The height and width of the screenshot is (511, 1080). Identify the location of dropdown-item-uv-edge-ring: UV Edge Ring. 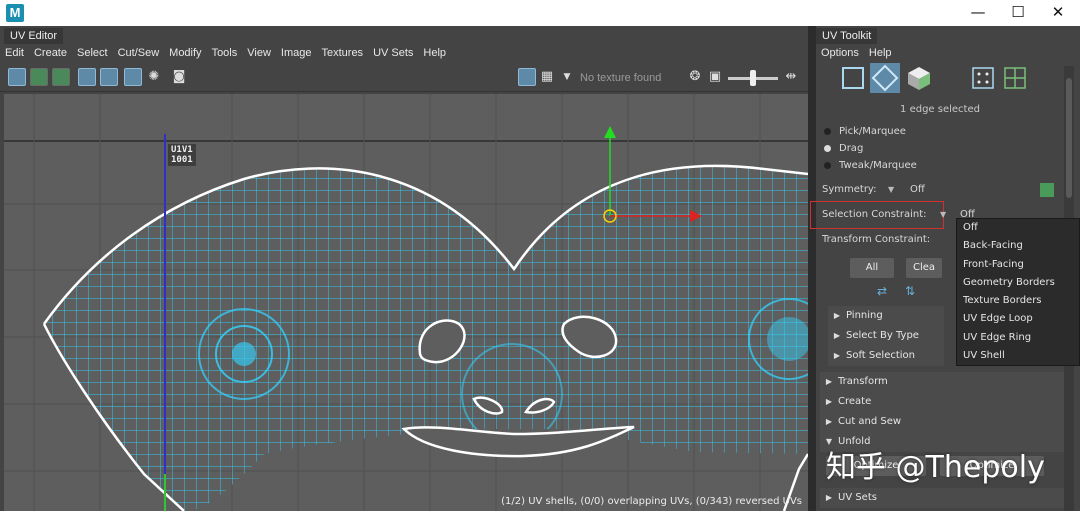
(1018, 338).